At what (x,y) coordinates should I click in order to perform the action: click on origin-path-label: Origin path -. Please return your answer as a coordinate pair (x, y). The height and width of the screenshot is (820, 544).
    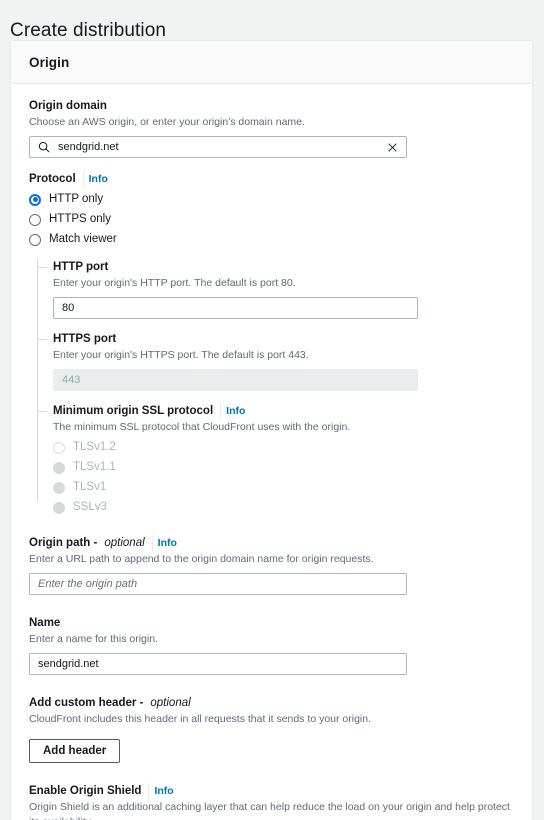
    Looking at the image, I should click on (63, 543).